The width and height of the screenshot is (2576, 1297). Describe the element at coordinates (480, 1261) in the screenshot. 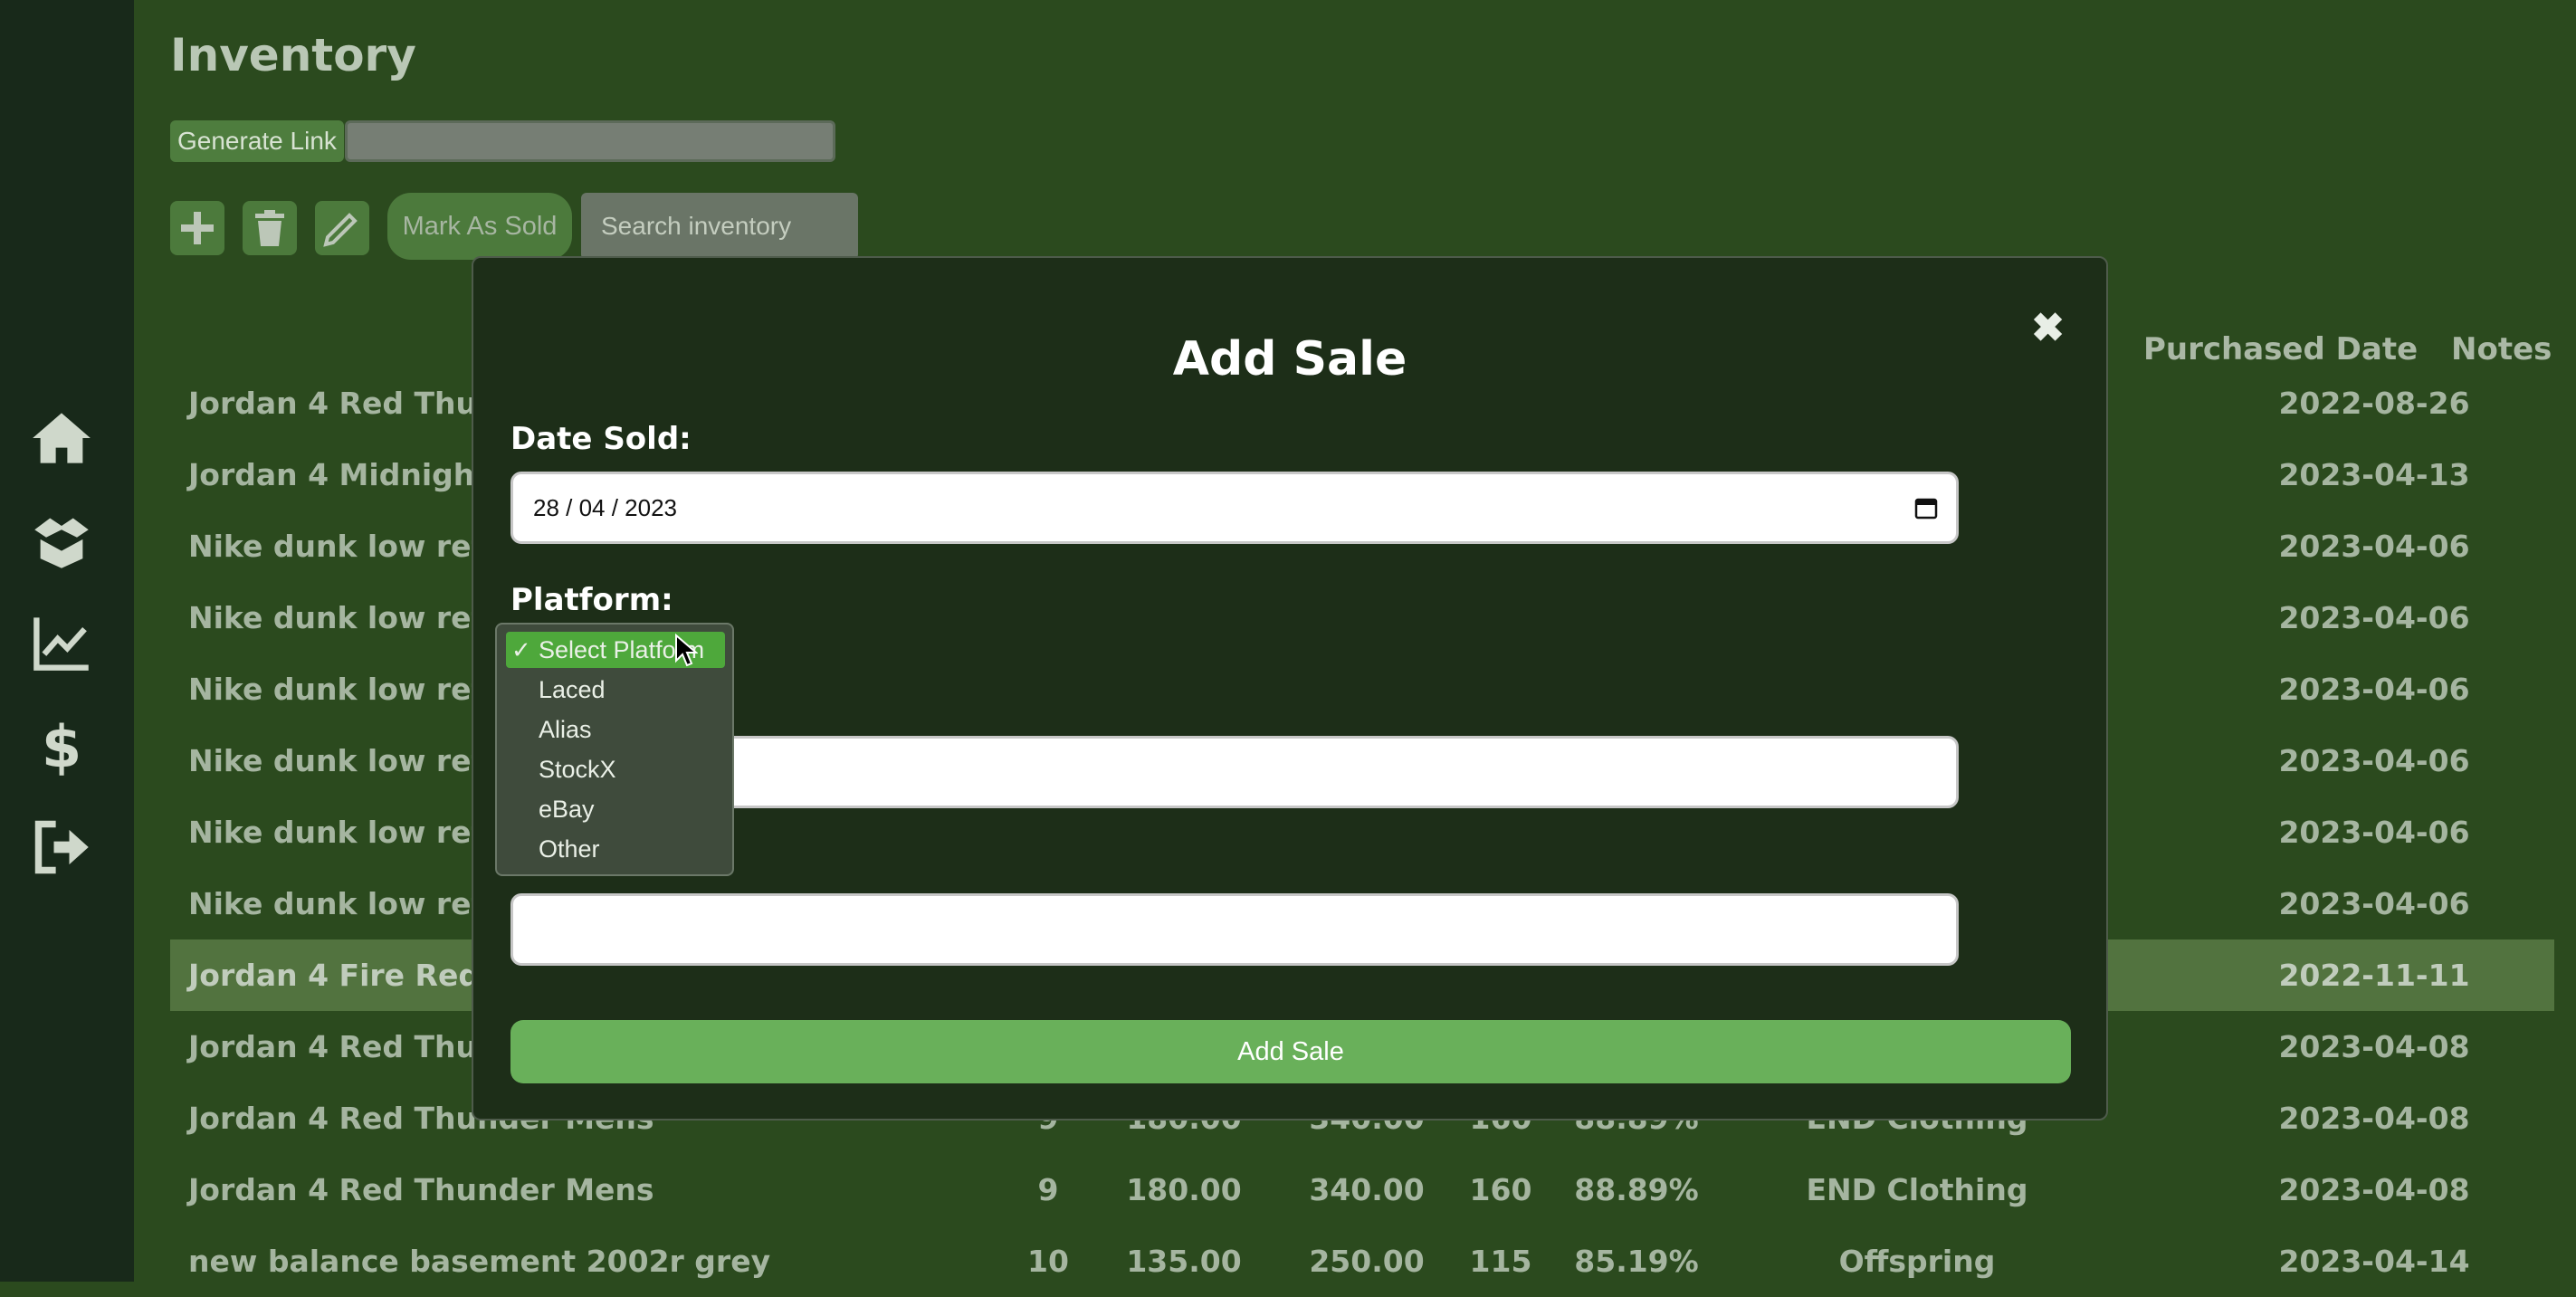

I see `item-name: new balance basement 2002r grey` at that location.